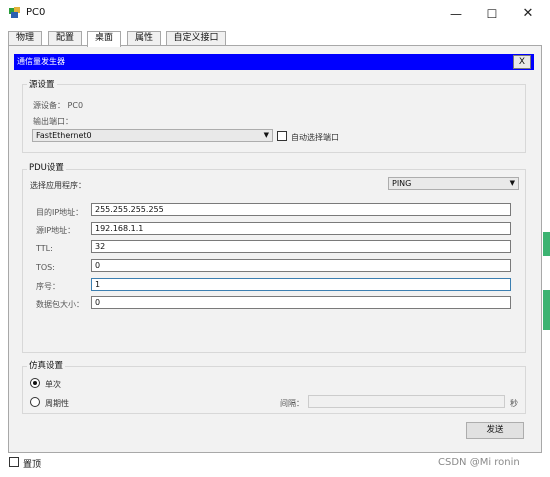  What do you see at coordinates (301, 246) in the screenshot?
I see `ttl-input: 32` at bounding box center [301, 246].